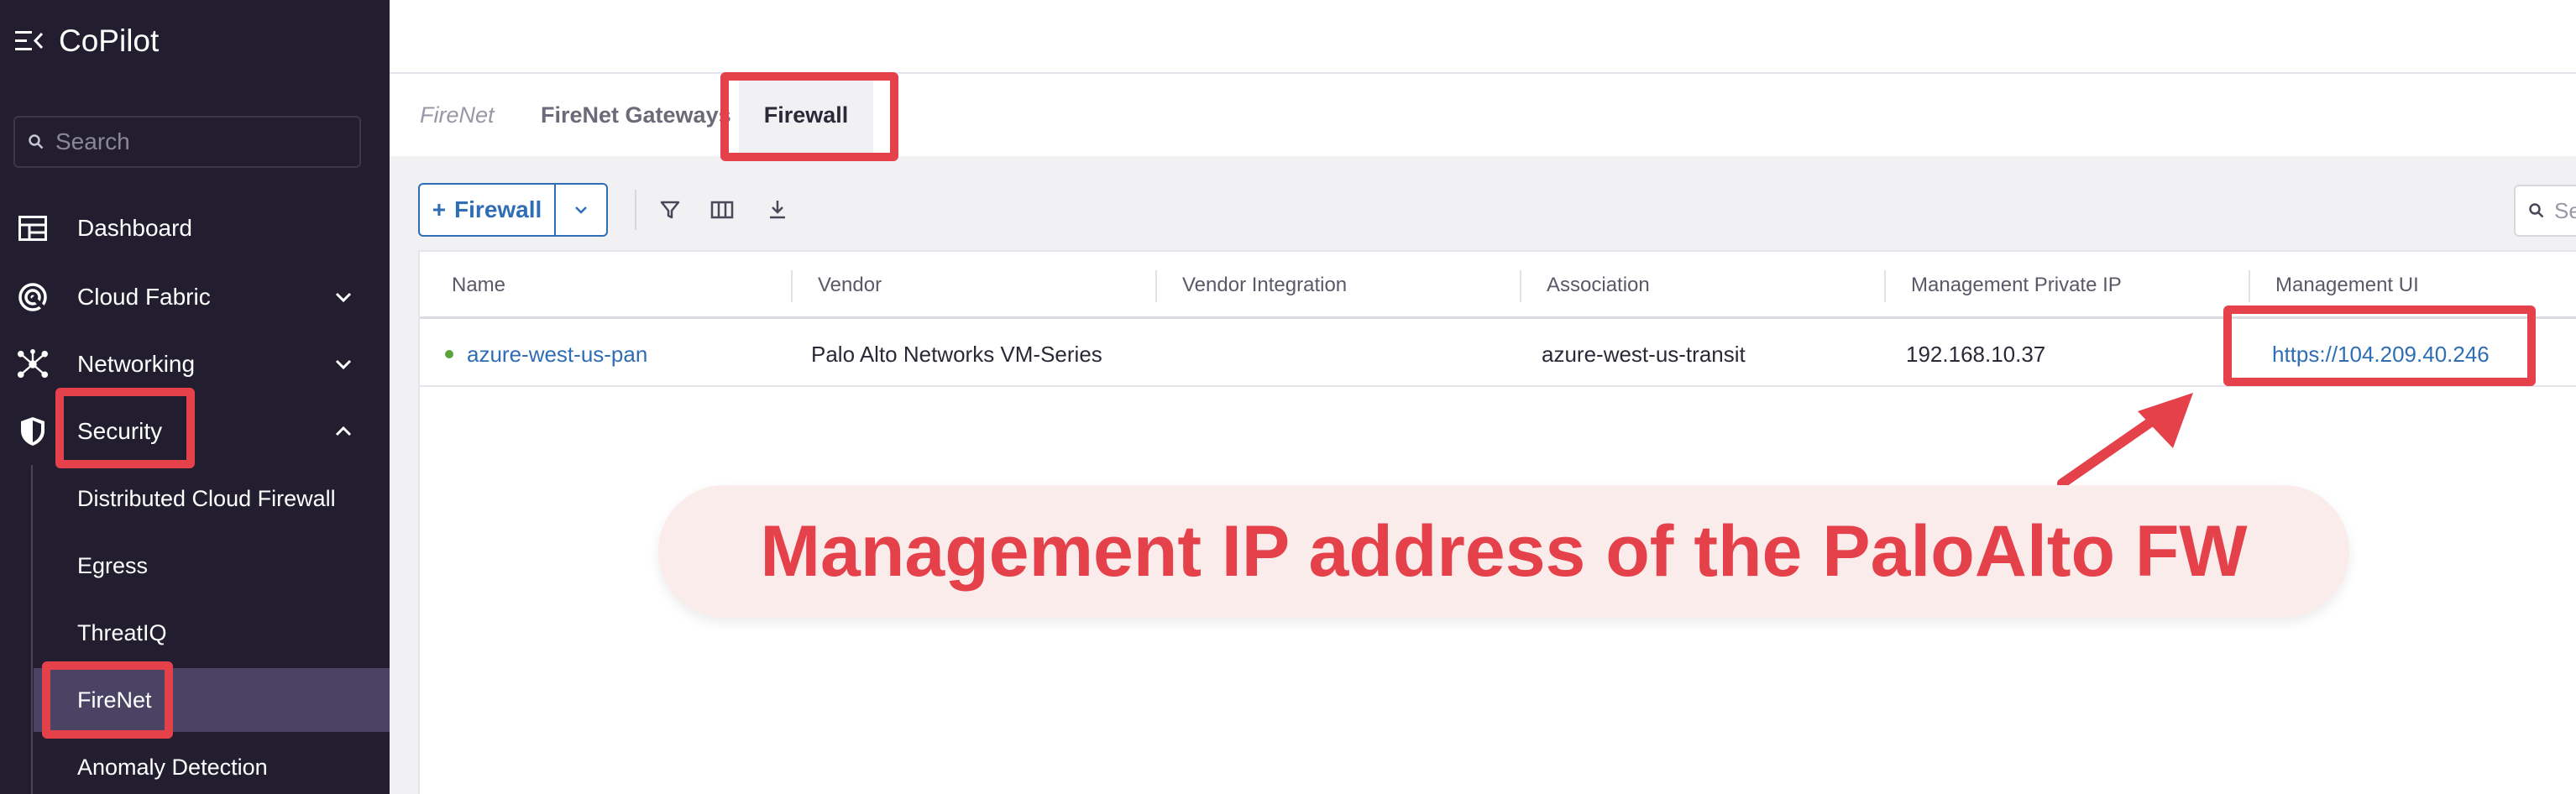 The width and height of the screenshot is (2576, 794). What do you see at coordinates (558, 354) in the screenshot?
I see `firewall-name: azure-west-us-pan` at bounding box center [558, 354].